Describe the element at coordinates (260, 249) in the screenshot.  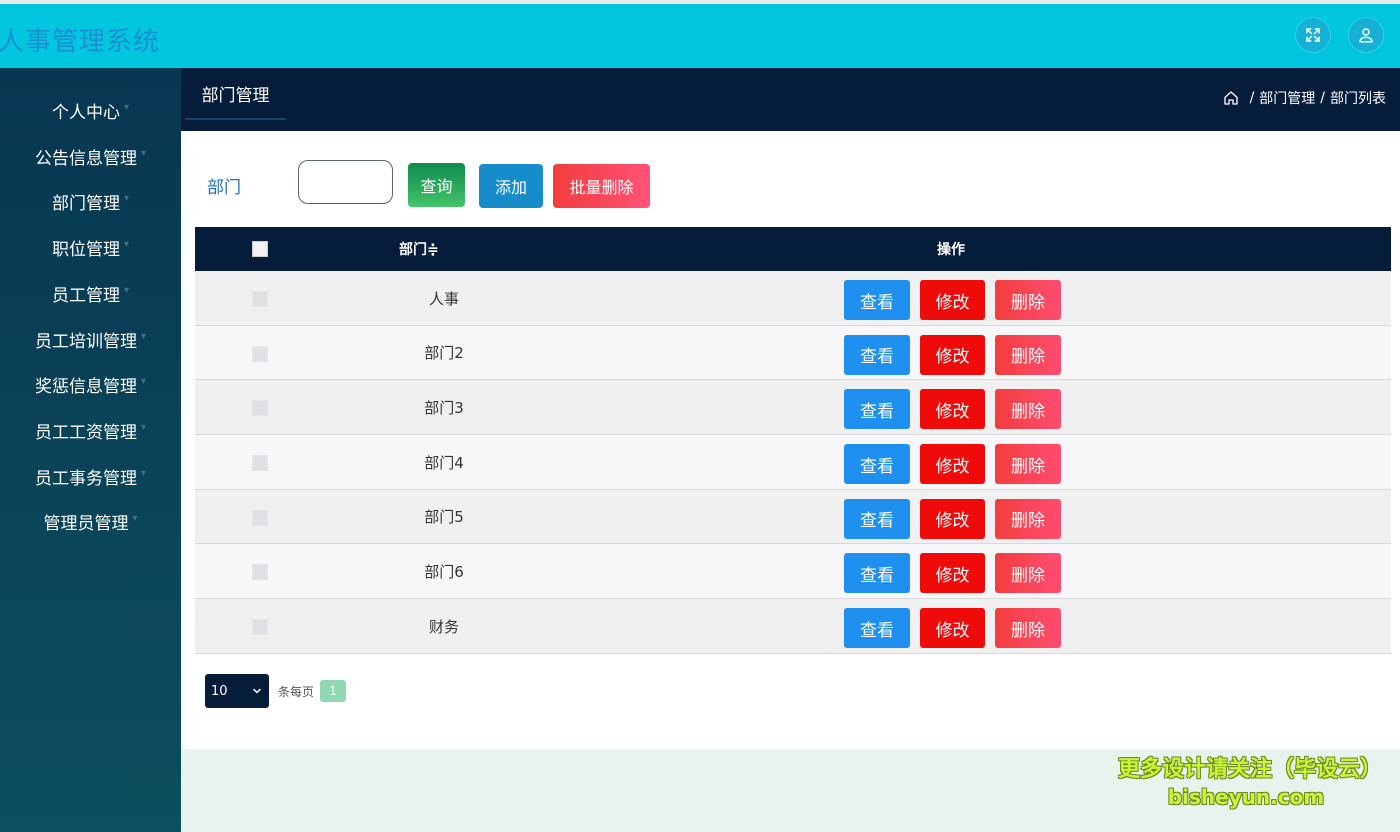
I see `select-all-checkbox` at that location.